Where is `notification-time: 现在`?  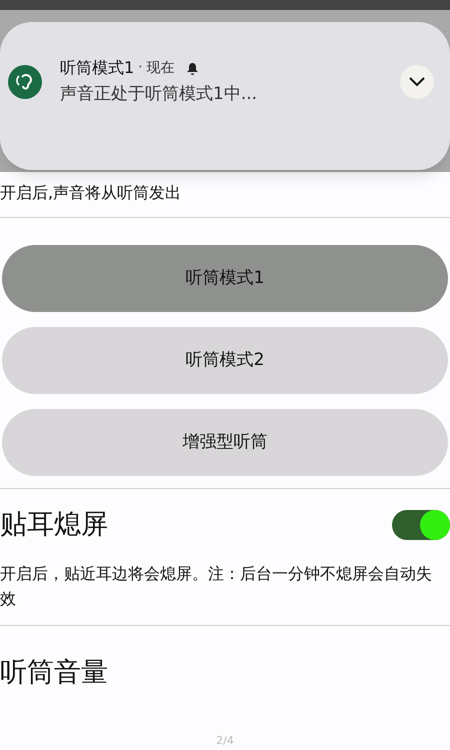
notification-time: 现在 is located at coordinates (160, 68).